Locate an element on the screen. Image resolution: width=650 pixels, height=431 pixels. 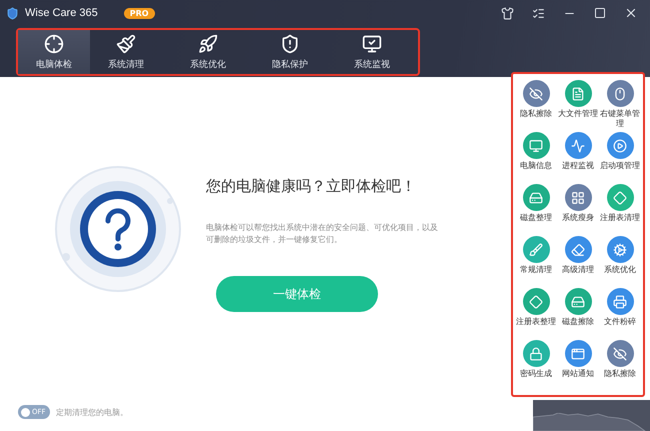
menu-icon is located at coordinates (538, 13).